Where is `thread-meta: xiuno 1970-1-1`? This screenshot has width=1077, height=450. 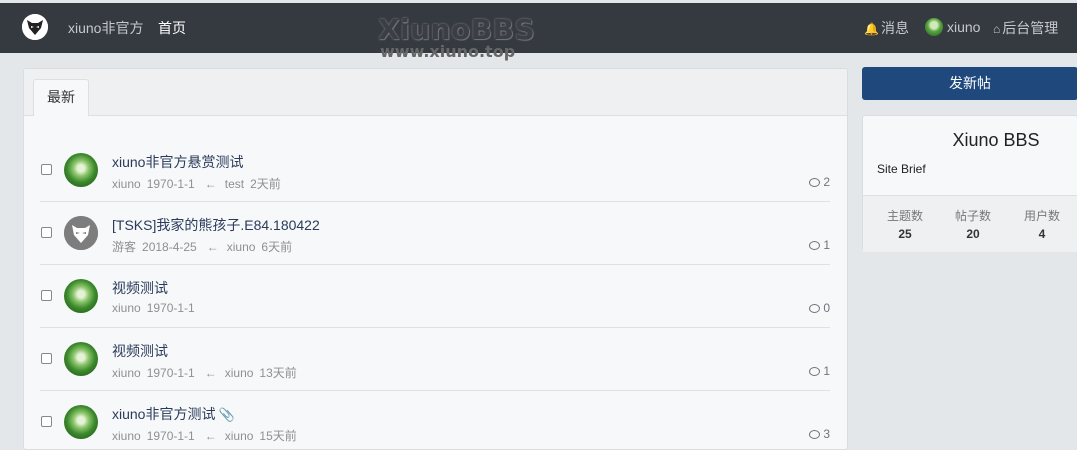
thread-meta: xiuno 1970-1-1 is located at coordinates (156, 308).